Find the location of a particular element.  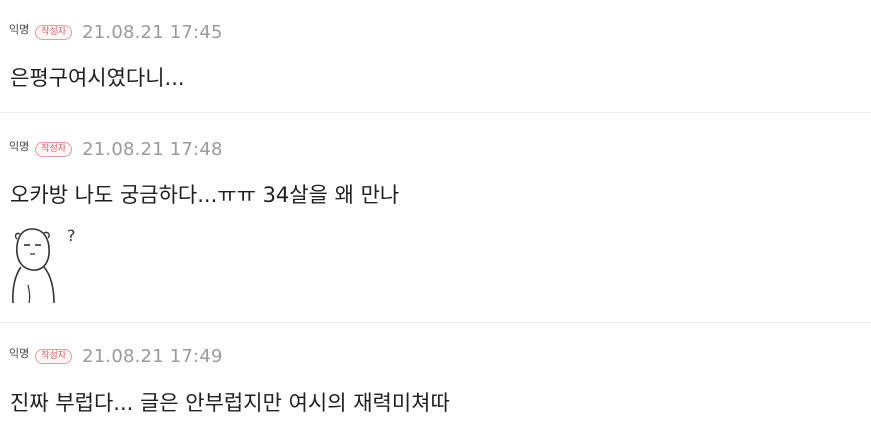

confused-character-sticker-icon: ? is located at coordinates (44, 265).